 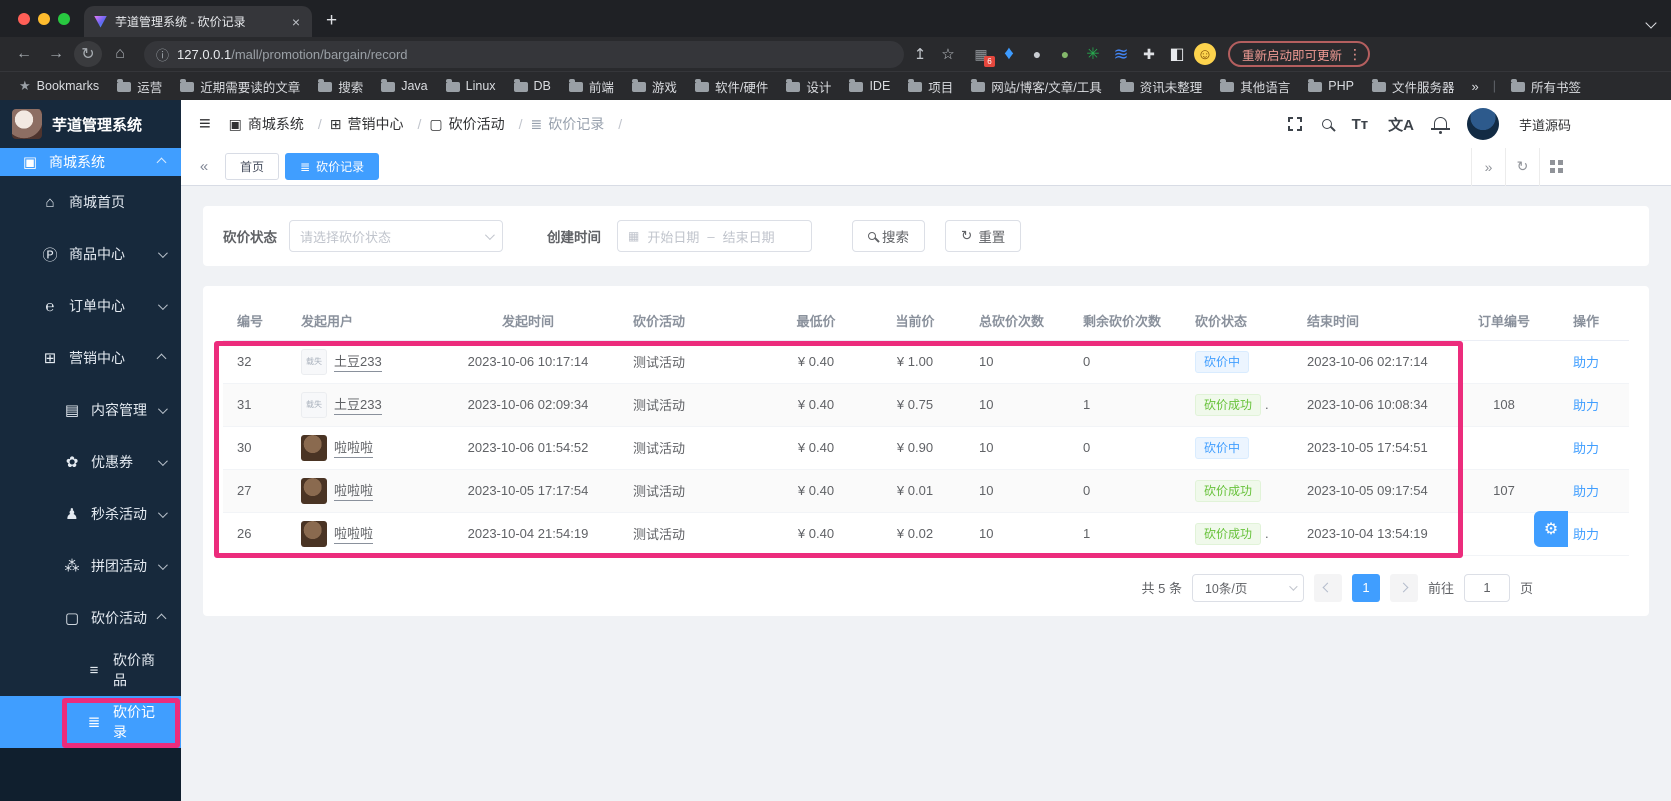 I want to click on gray-circle-extension-icon: ●, so click(x=1037, y=54).